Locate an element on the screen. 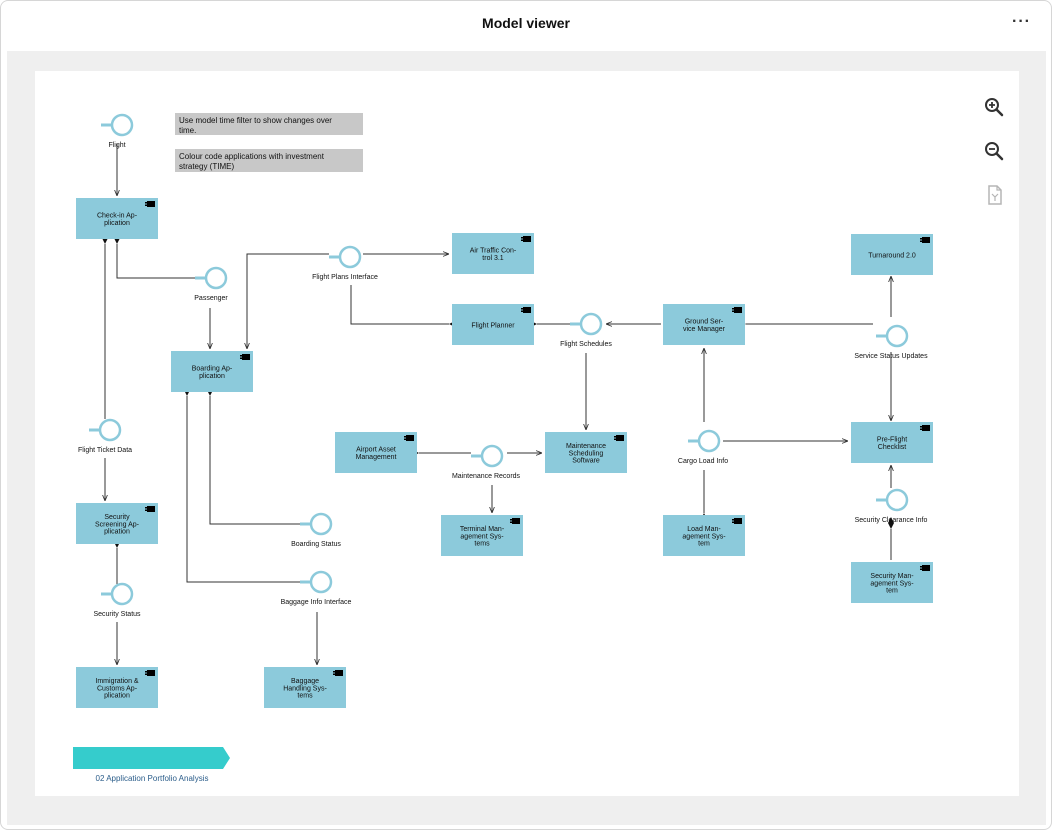 Image resolution: width=1052 pixels, height=830 pixels. application-label: Baggage is located at coordinates (305, 681).